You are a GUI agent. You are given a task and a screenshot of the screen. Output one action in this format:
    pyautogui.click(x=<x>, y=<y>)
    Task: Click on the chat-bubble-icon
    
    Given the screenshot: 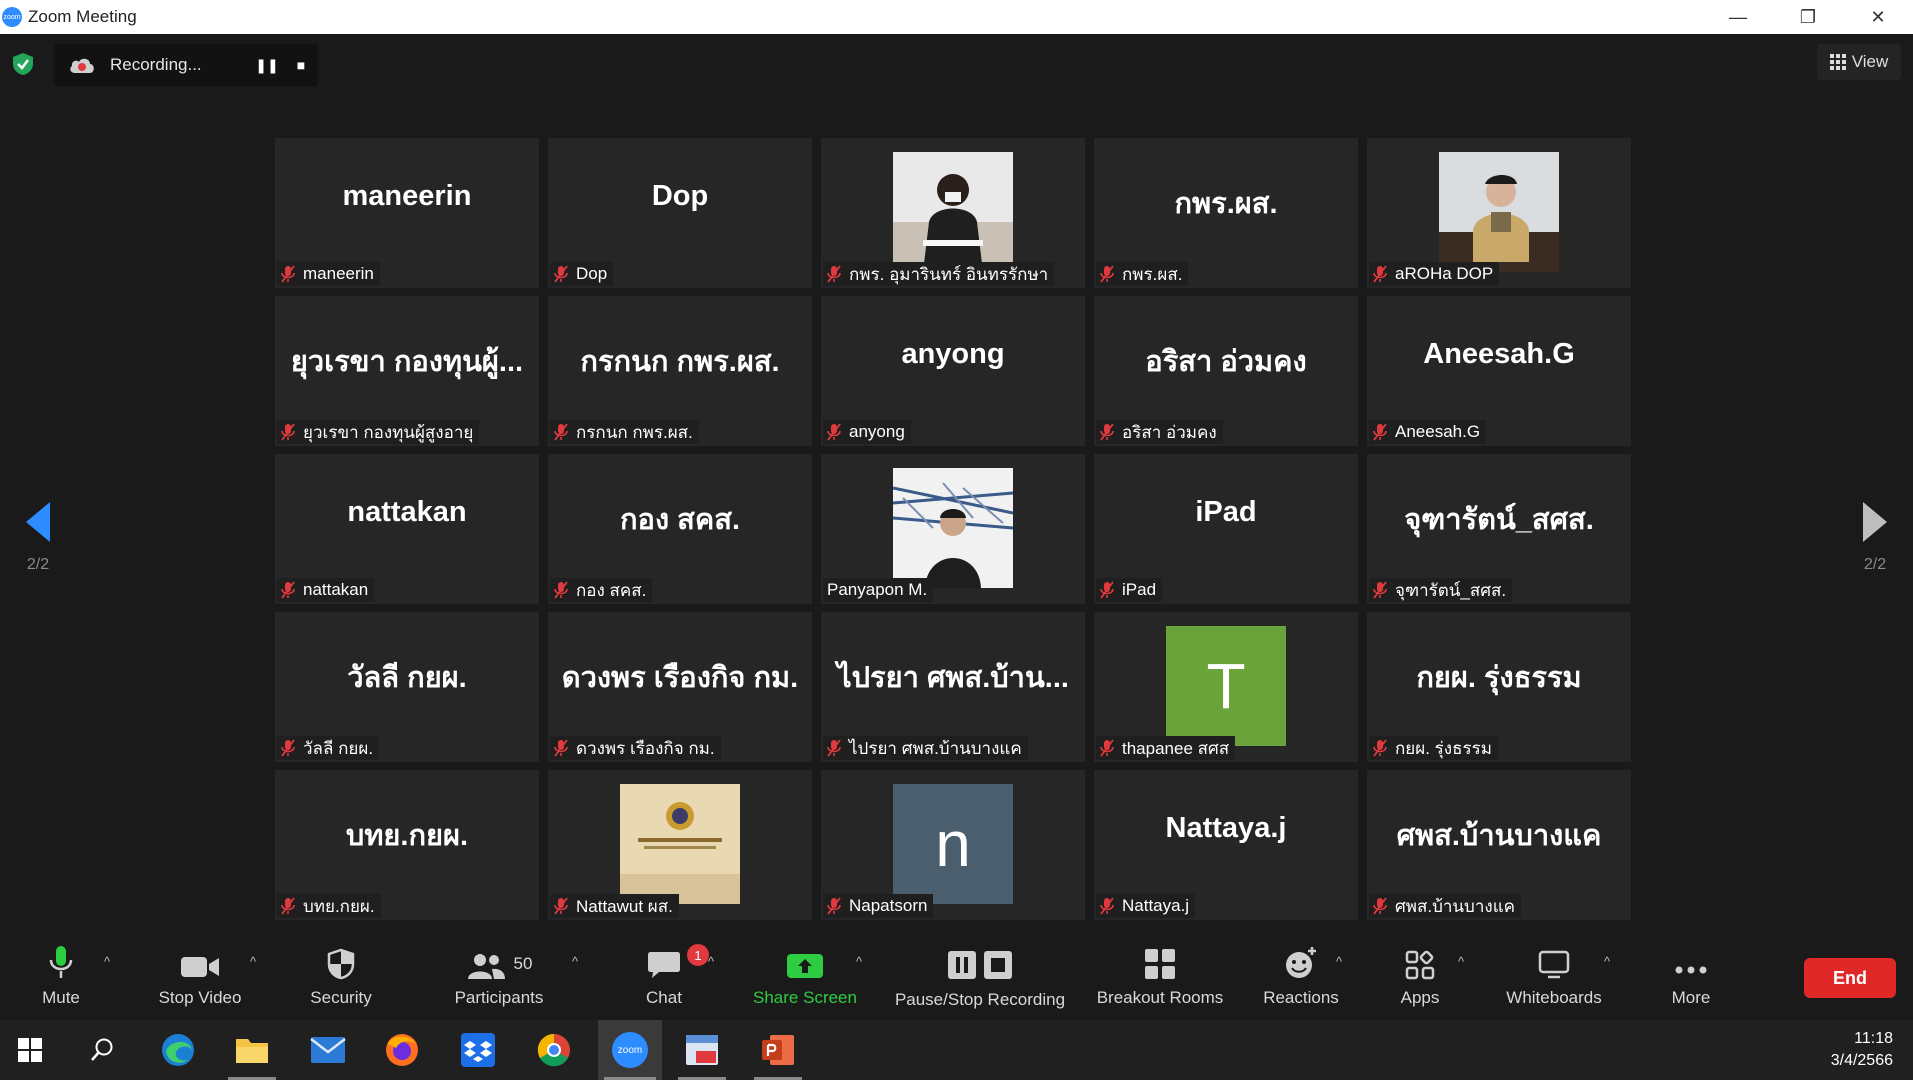 What is the action you would take?
    pyautogui.click(x=664, y=965)
    